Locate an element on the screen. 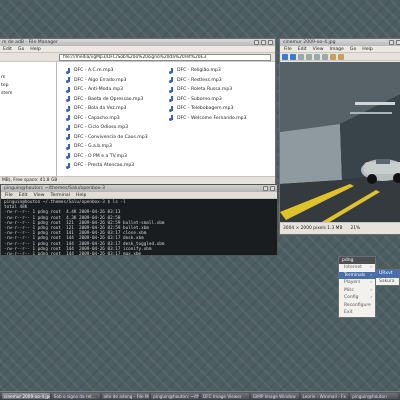 This screenshot has height=400, width=400. menu-item-label: Terminals is located at coordinates (355, 275).